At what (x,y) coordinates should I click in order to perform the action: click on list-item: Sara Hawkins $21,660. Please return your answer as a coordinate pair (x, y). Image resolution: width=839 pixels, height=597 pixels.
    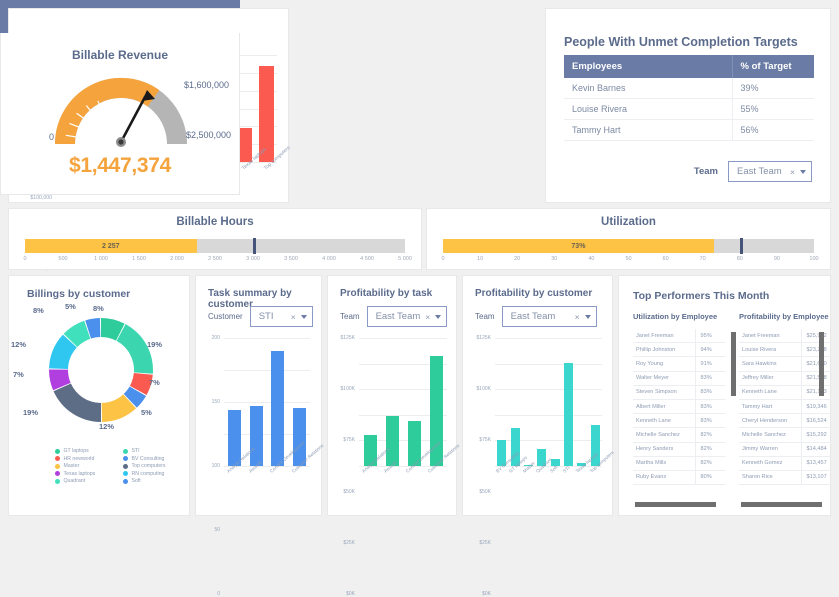
    Looking at the image, I should click on (785, 364).